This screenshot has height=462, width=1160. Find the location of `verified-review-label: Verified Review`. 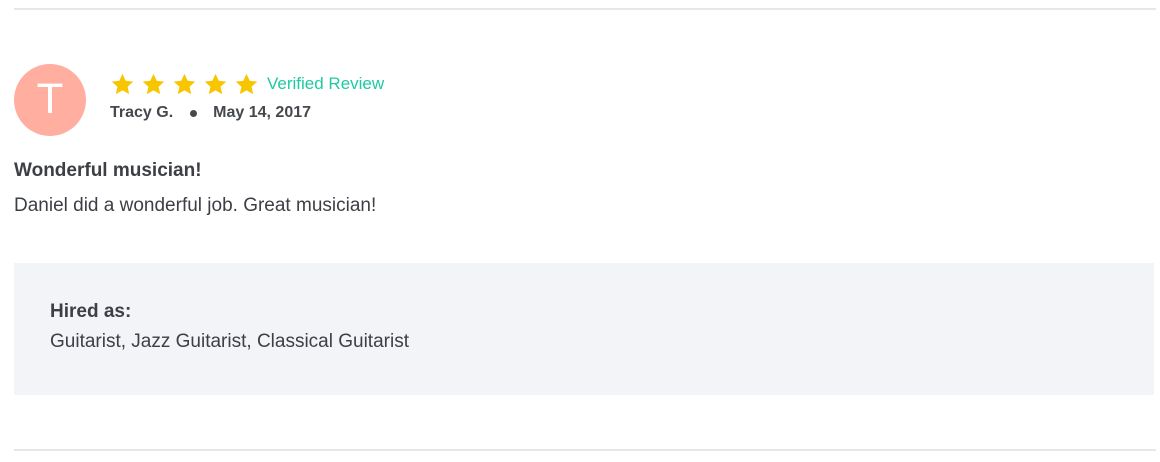

verified-review-label: Verified Review is located at coordinates (326, 83).